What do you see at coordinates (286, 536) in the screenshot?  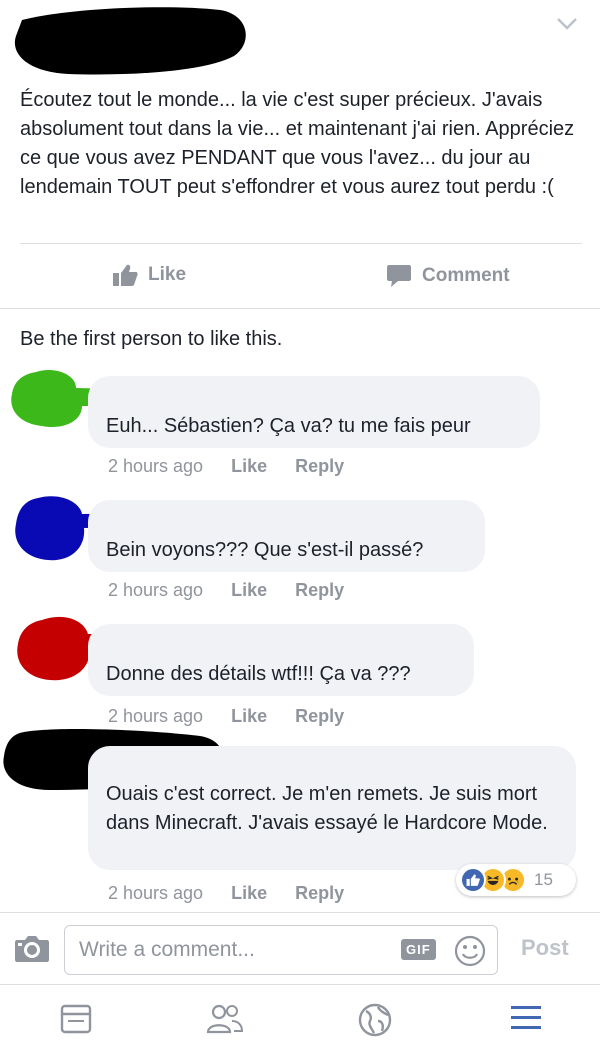 I see `comment-bubble: Bein voyons??? Que s'est-il passé?` at bounding box center [286, 536].